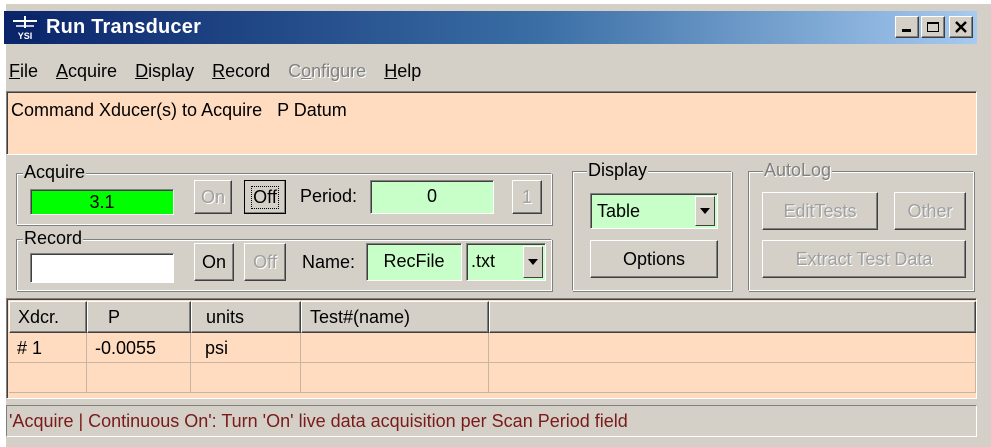  Describe the element at coordinates (246, 348) in the screenshot. I see `cell-units: psi` at that location.